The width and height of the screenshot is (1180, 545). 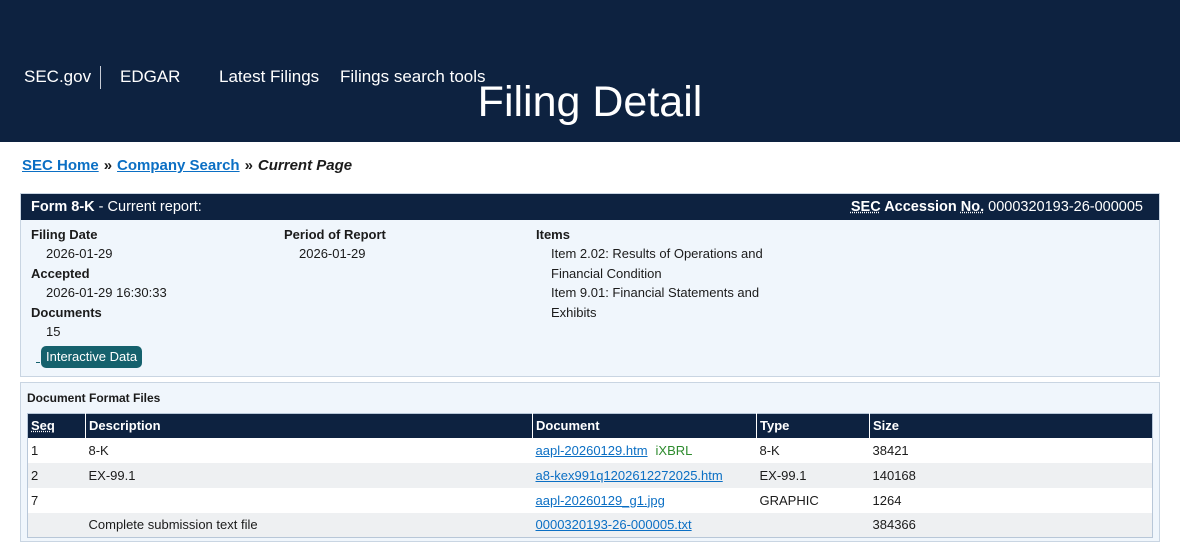 What do you see at coordinates (94, 398) in the screenshot?
I see `document-format-files-title: Document Format Files` at bounding box center [94, 398].